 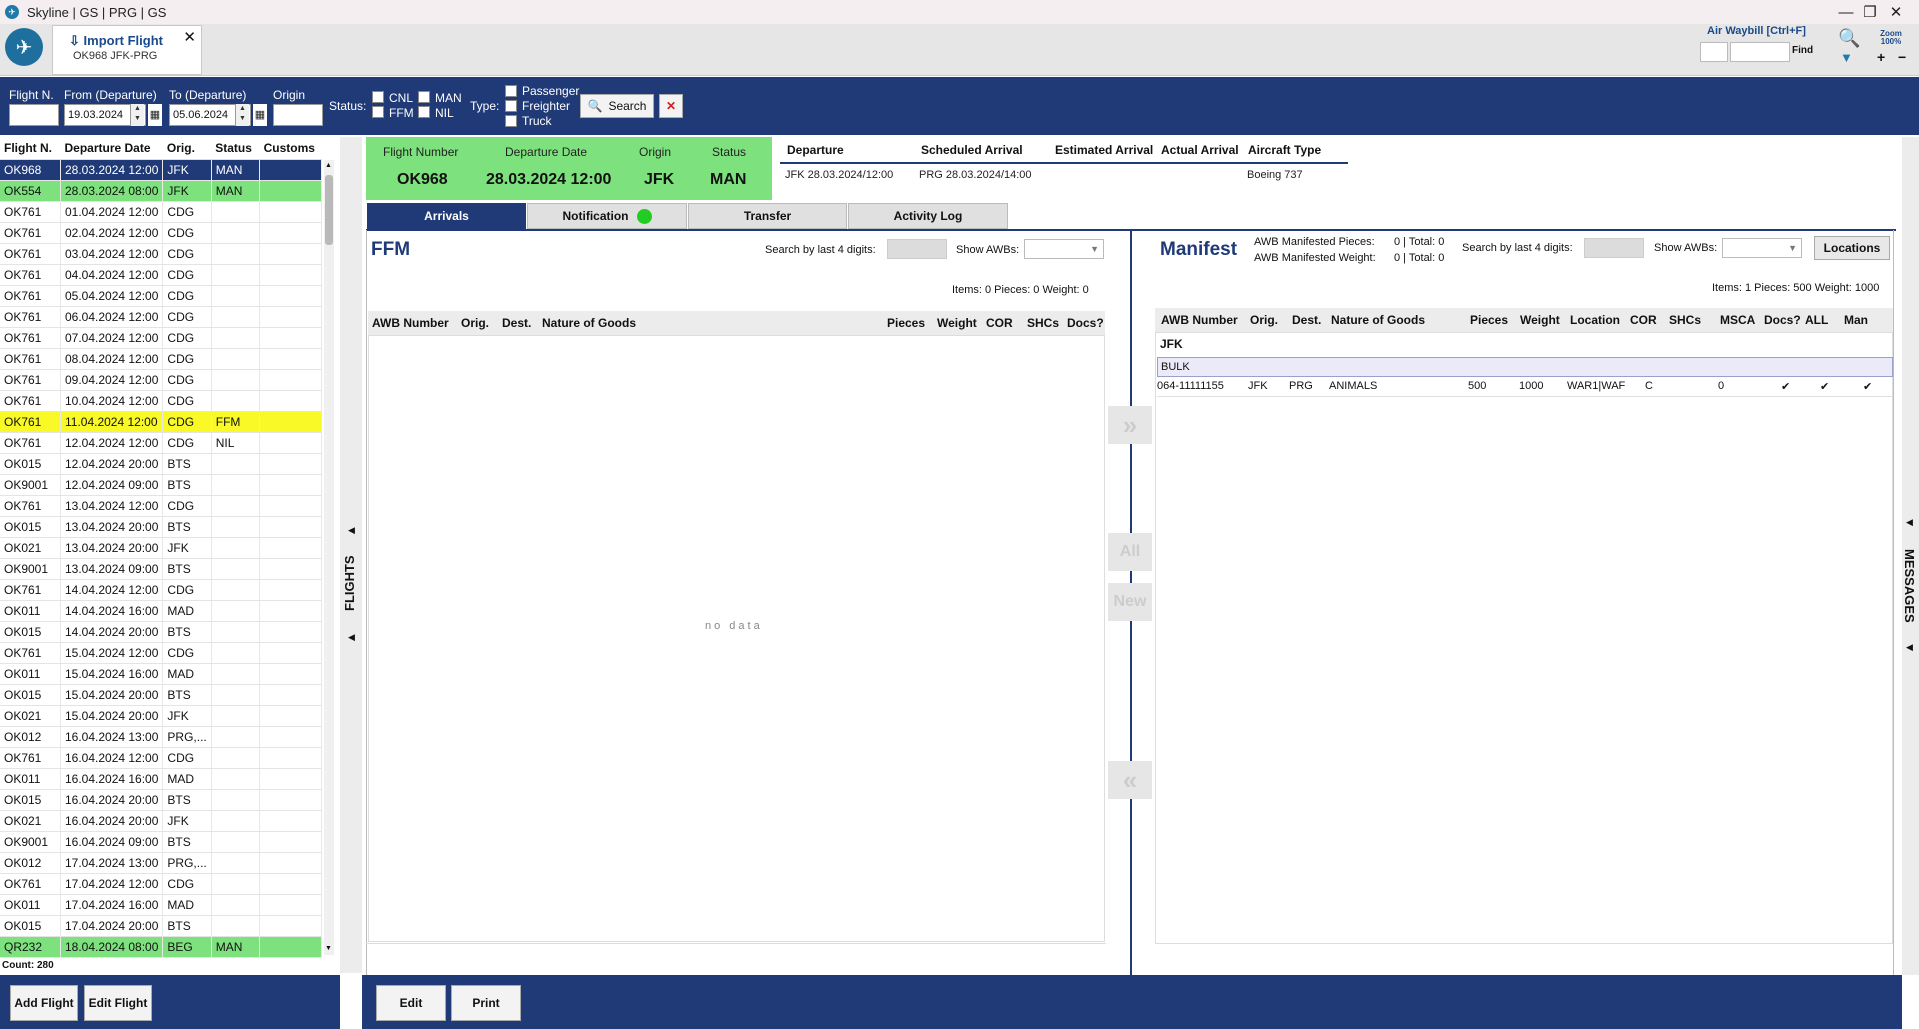 What do you see at coordinates (161, 233) in the screenshot?
I see `table-row: OK761 02.04.2024 12:00 CDG` at bounding box center [161, 233].